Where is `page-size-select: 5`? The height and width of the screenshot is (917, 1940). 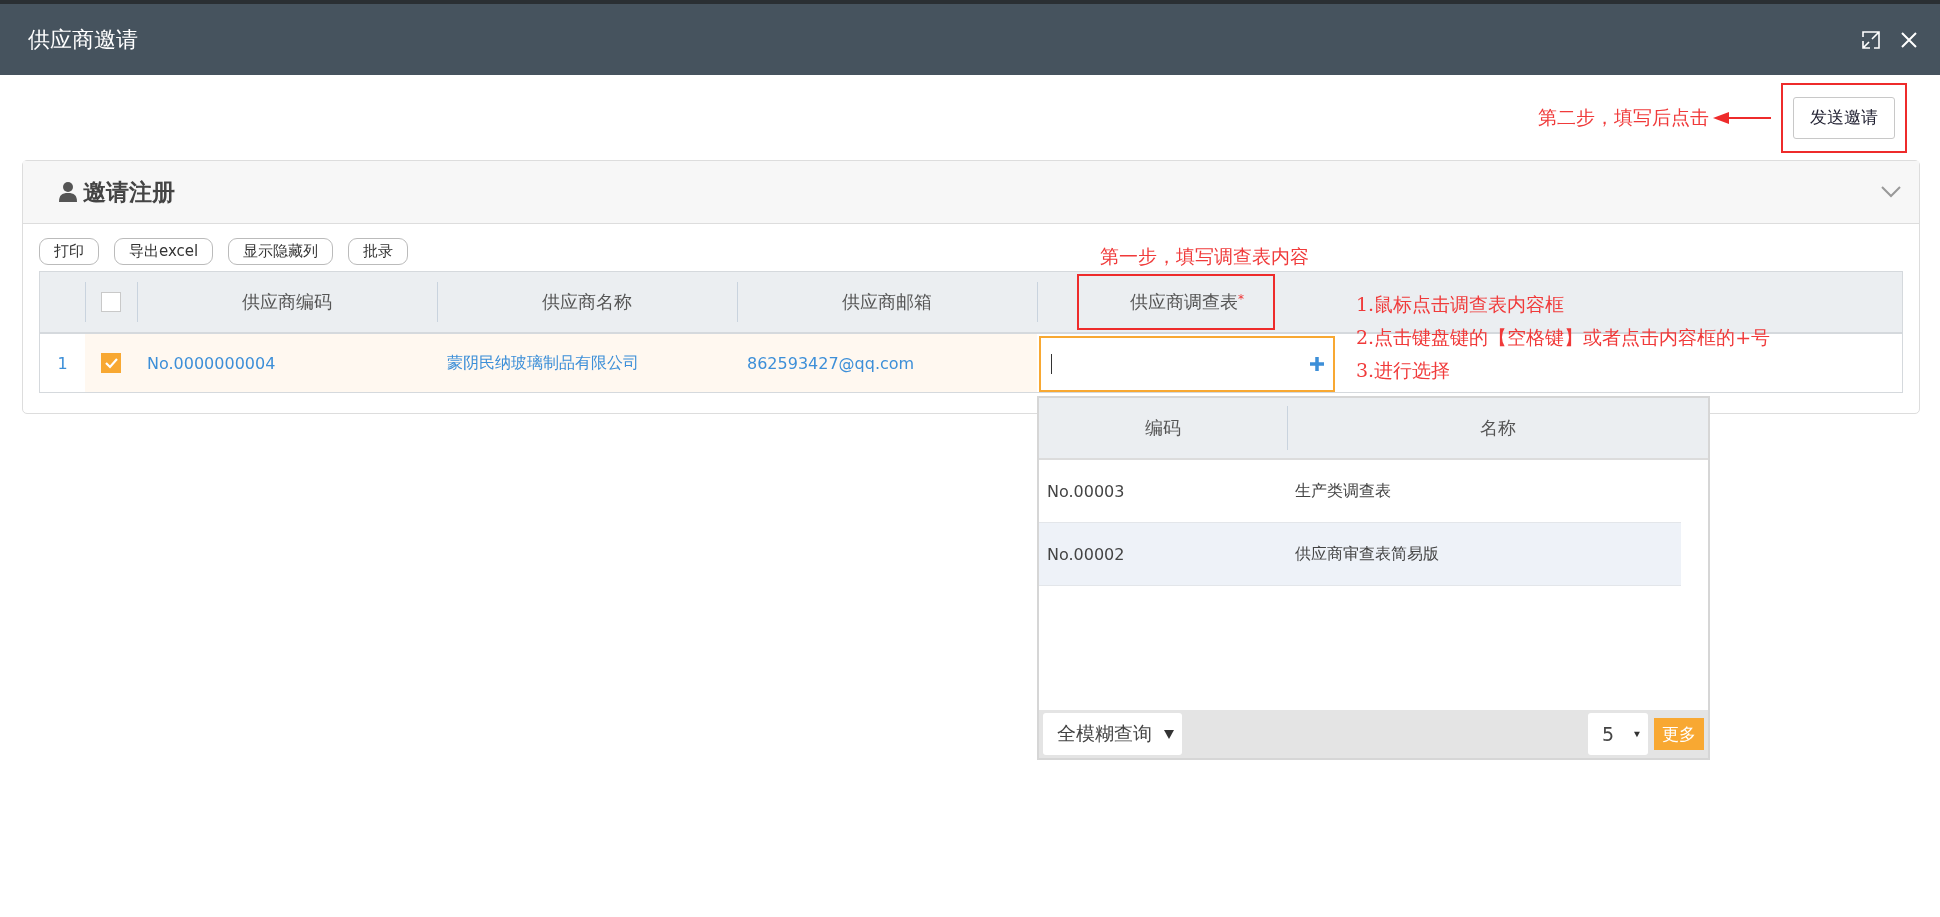
page-size-select: 5 is located at coordinates (1618, 734).